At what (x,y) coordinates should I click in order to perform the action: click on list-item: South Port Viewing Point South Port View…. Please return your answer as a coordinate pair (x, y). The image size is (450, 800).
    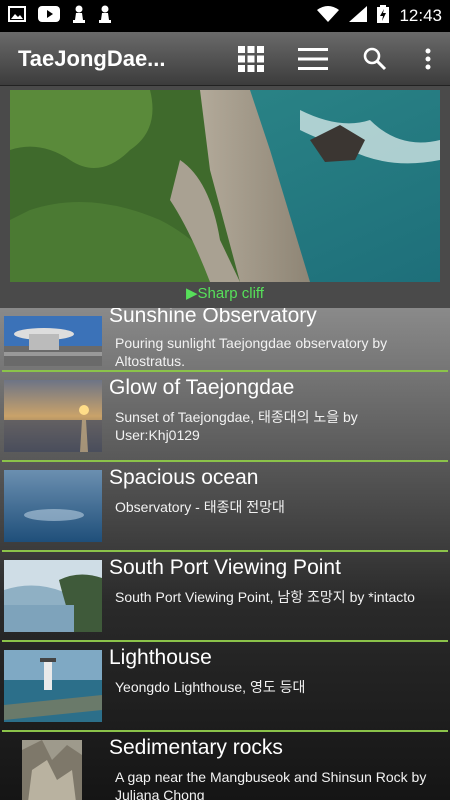
    Looking at the image, I should click on (225, 597).